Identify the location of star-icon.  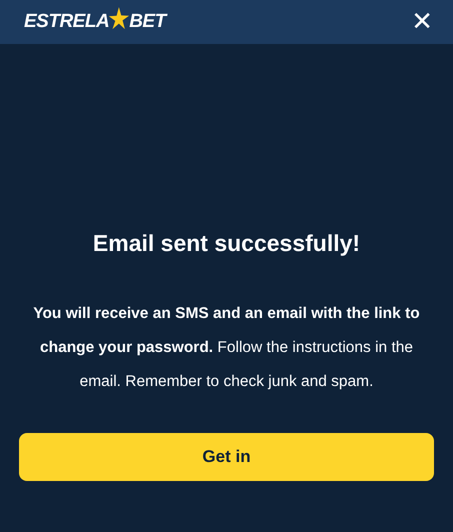
(118, 19).